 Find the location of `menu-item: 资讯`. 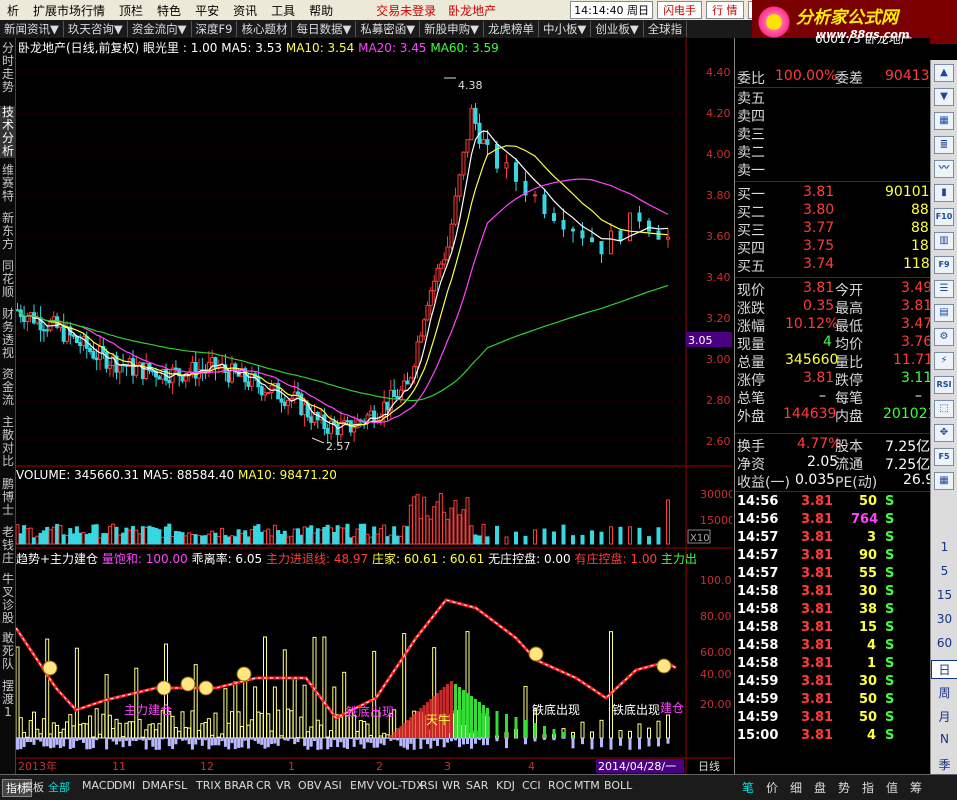

menu-item: 资讯 is located at coordinates (245, 10).